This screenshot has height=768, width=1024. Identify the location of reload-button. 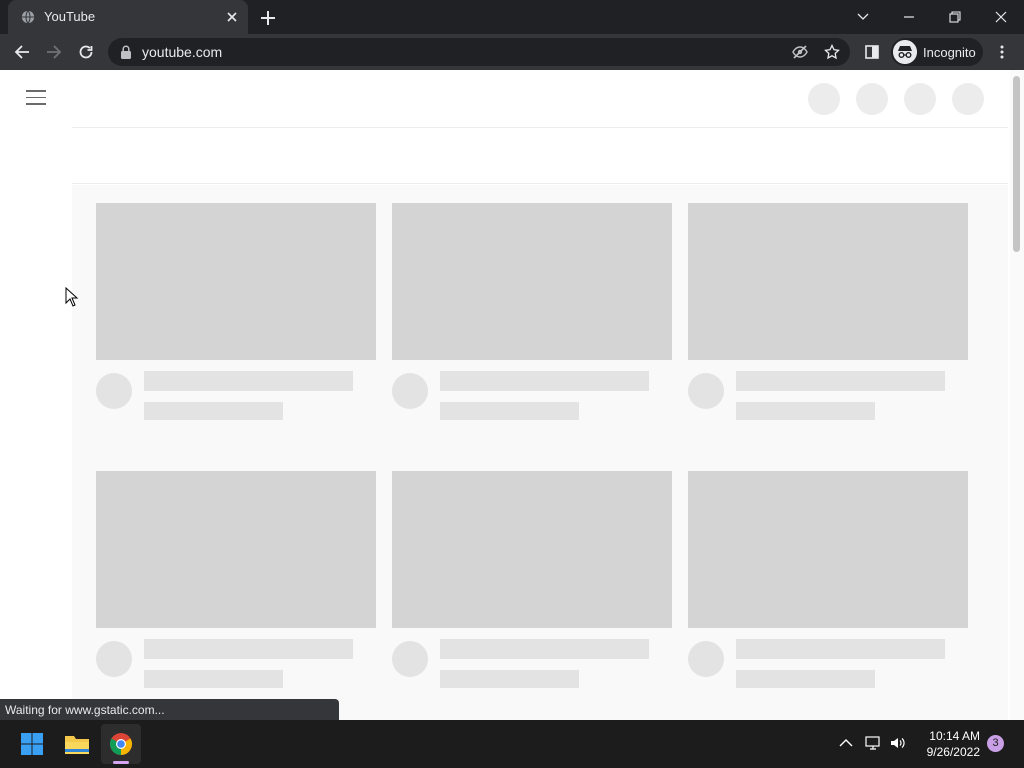
(86, 52).